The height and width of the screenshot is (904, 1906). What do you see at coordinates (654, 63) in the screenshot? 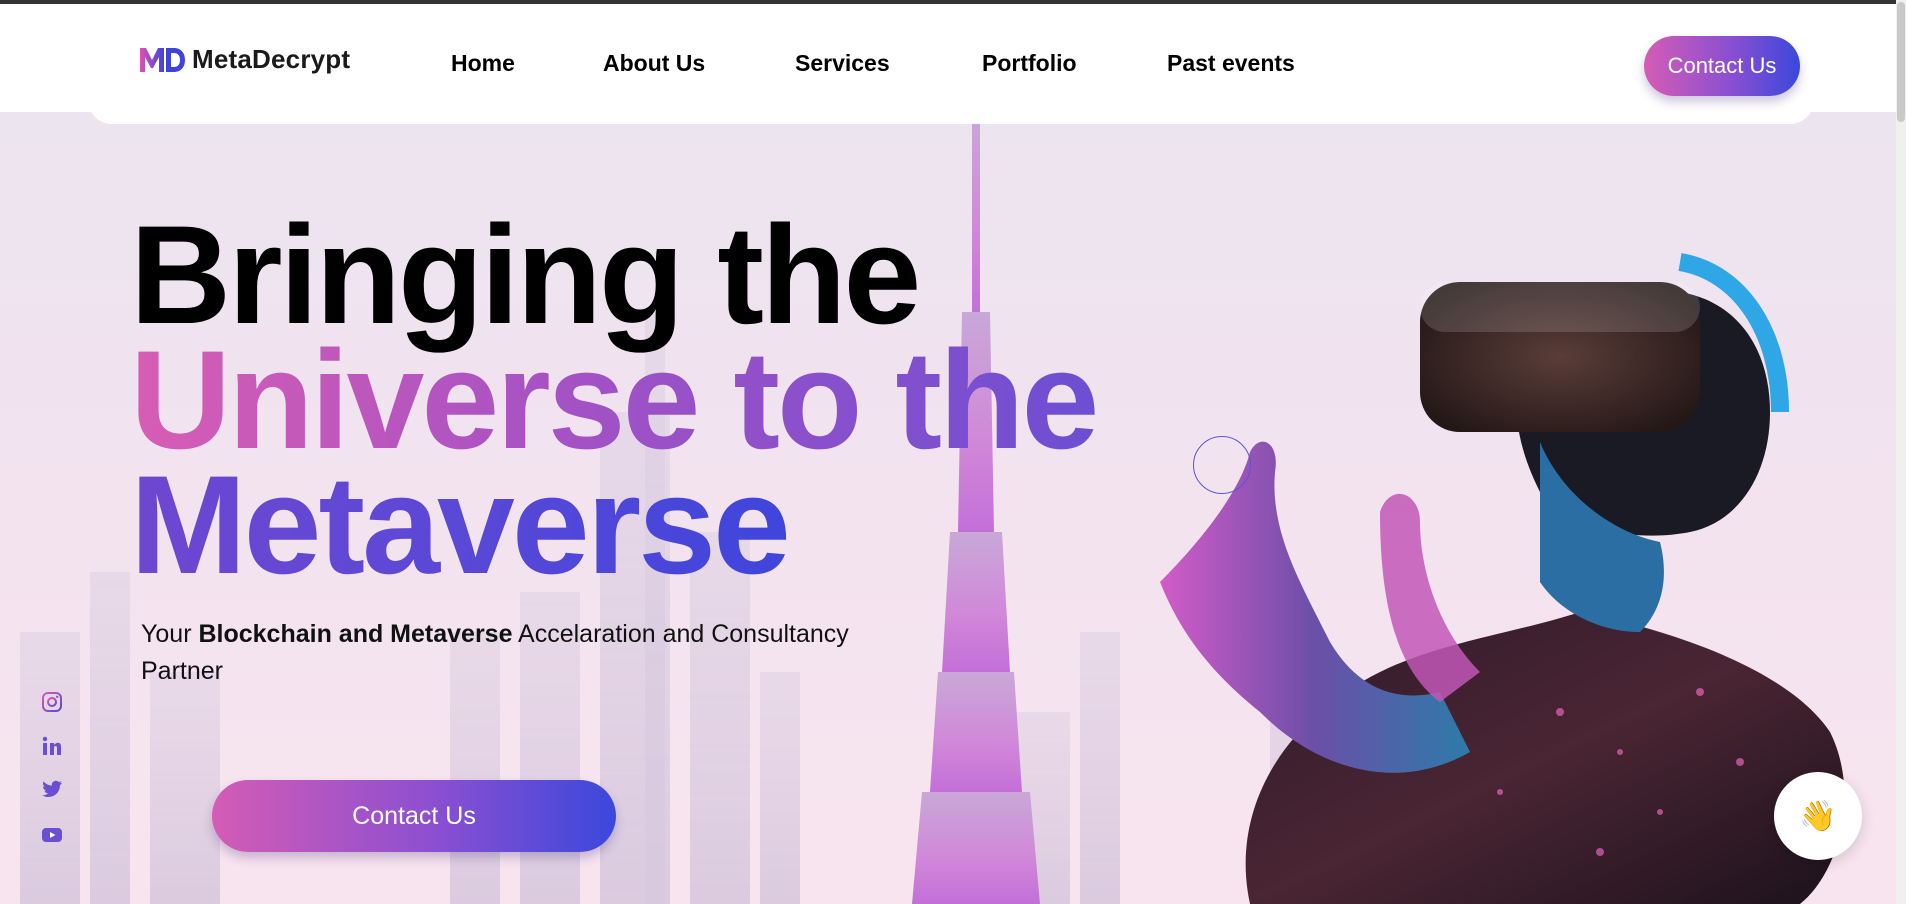
I see `nav-about-us: About Us` at bounding box center [654, 63].